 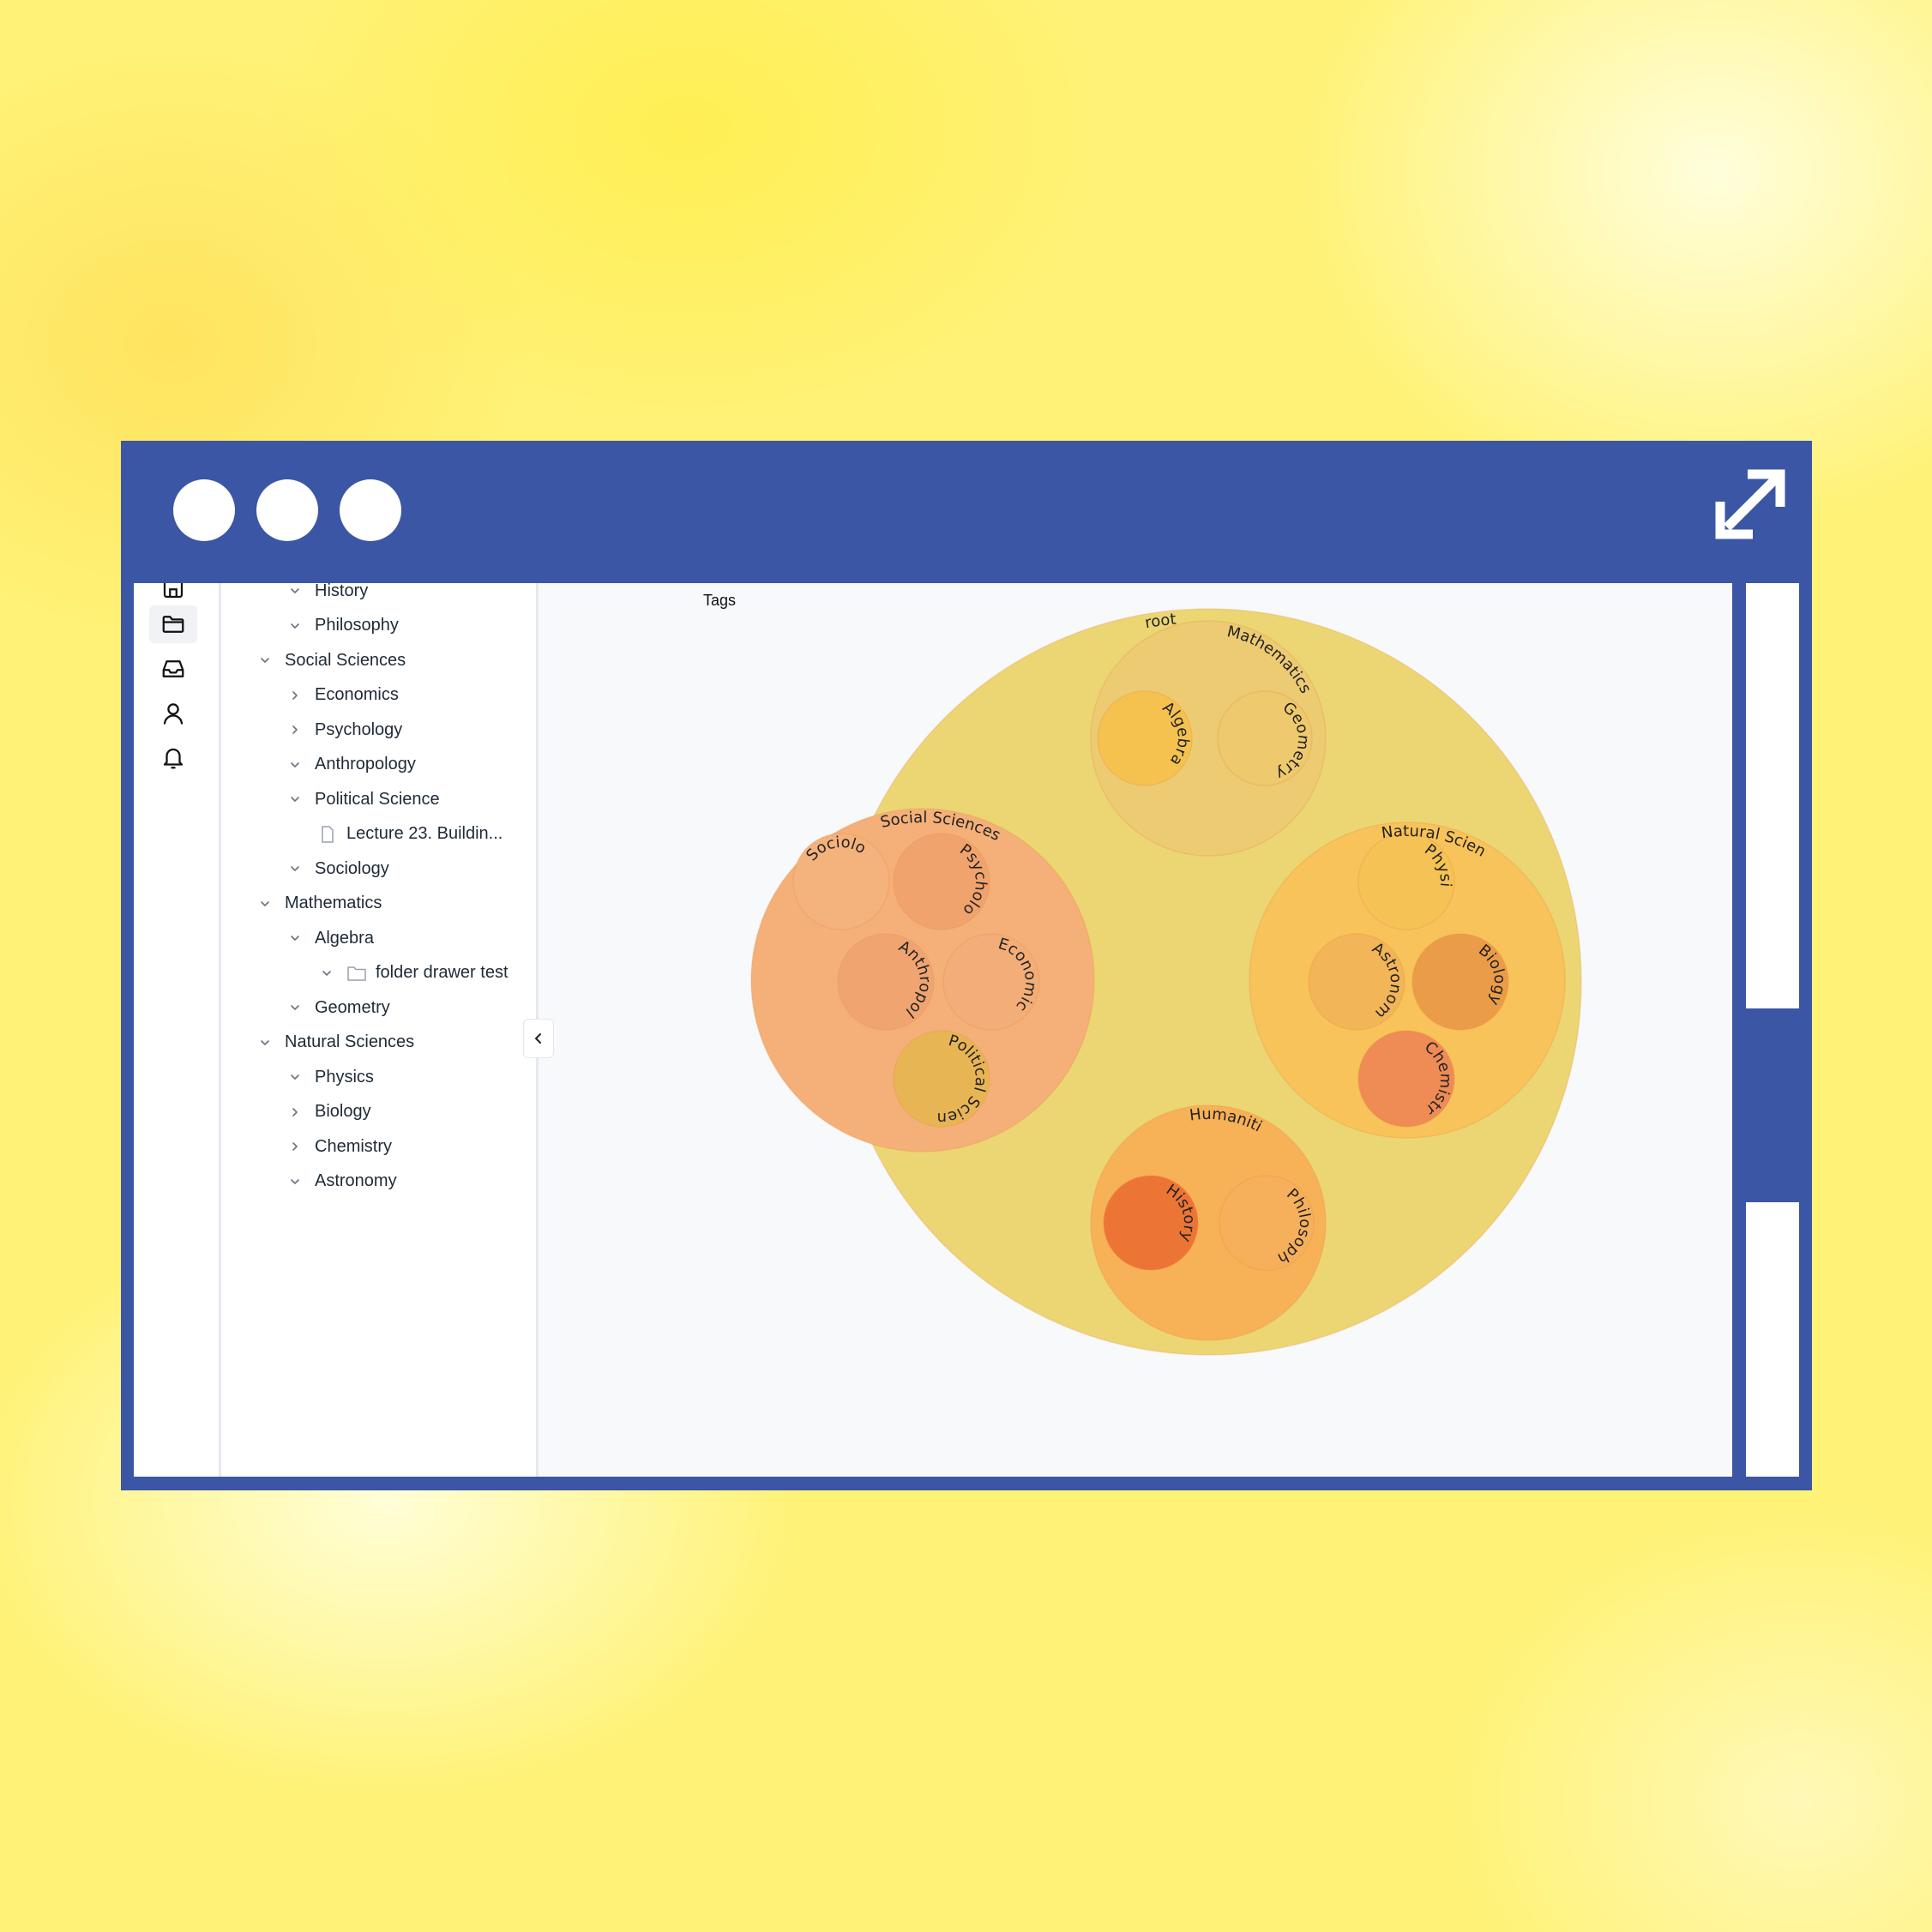 I want to click on expand-arrows-icon, so click(x=1750, y=504).